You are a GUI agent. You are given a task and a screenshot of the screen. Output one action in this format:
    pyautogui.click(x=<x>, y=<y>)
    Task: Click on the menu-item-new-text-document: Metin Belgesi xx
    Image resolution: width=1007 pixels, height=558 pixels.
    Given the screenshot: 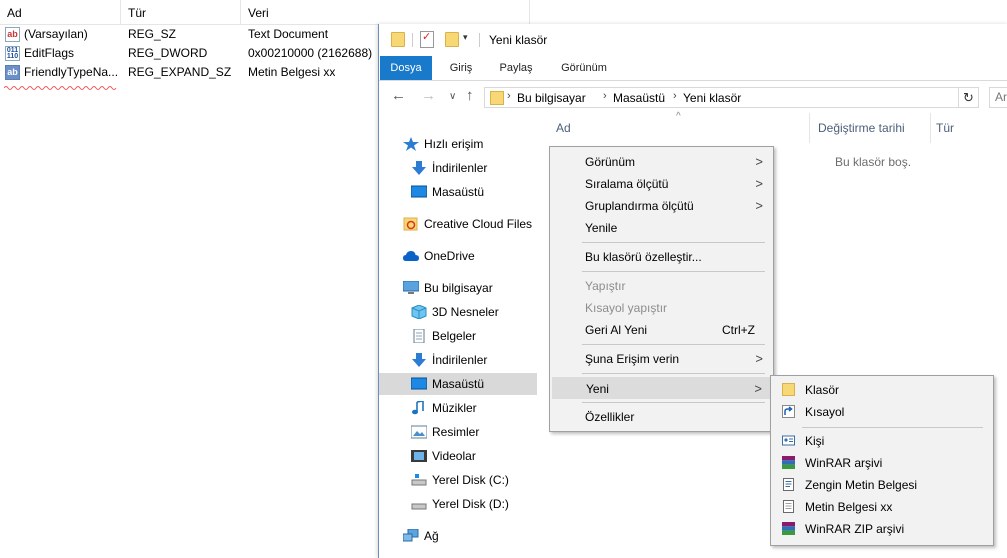 What is the action you would take?
    pyautogui.click(x=882, y=507)
    